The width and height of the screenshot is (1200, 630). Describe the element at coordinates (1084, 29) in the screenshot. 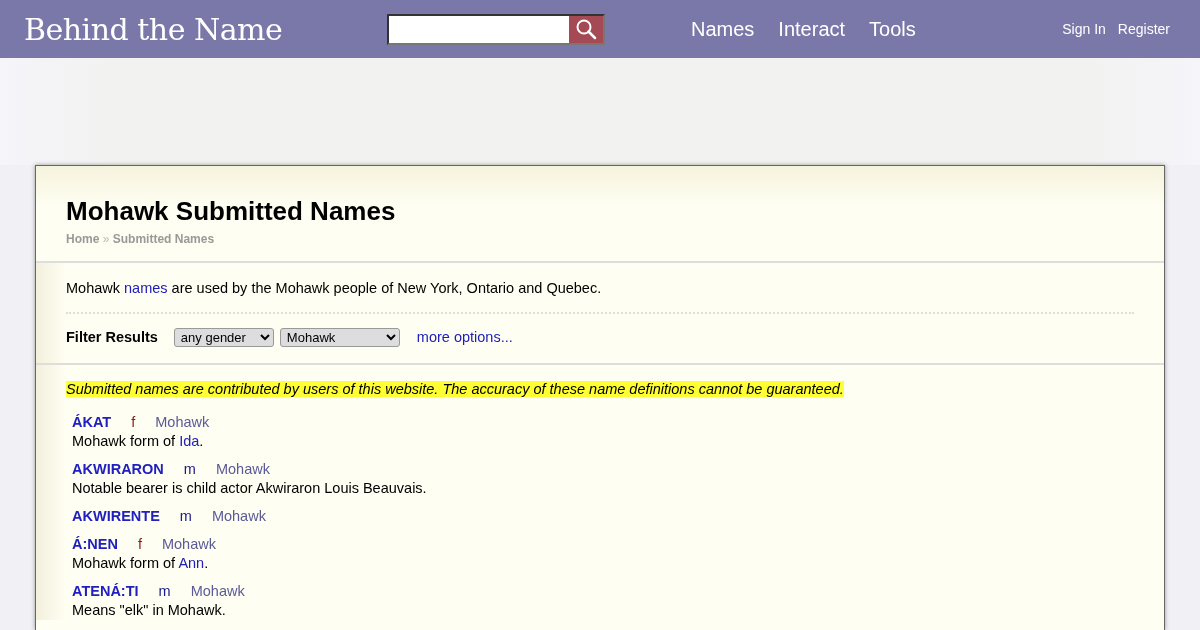

I see `account-link: Sign In` at that location.